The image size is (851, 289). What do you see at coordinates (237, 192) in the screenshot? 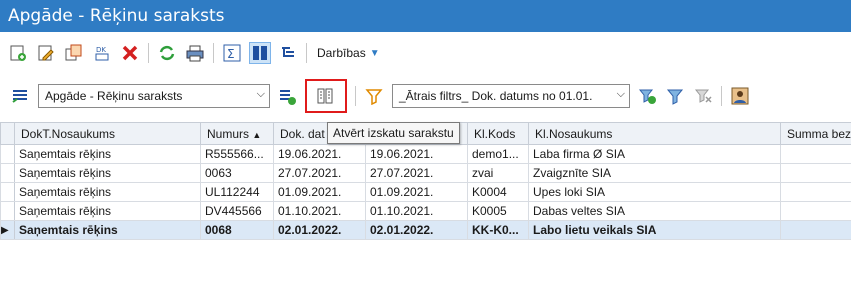
I see `table-cell: UL112244` at bounding box center [237, 192].